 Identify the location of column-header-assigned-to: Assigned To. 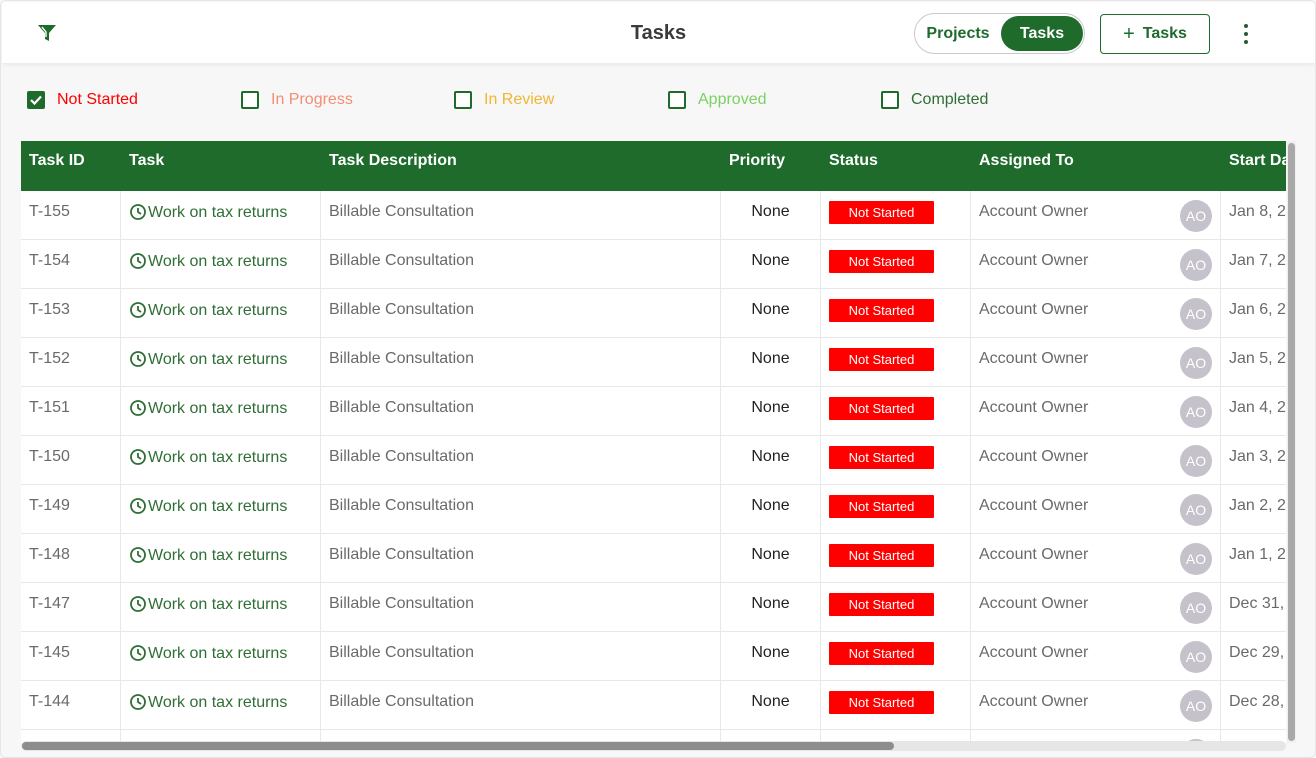
(1022, 166).